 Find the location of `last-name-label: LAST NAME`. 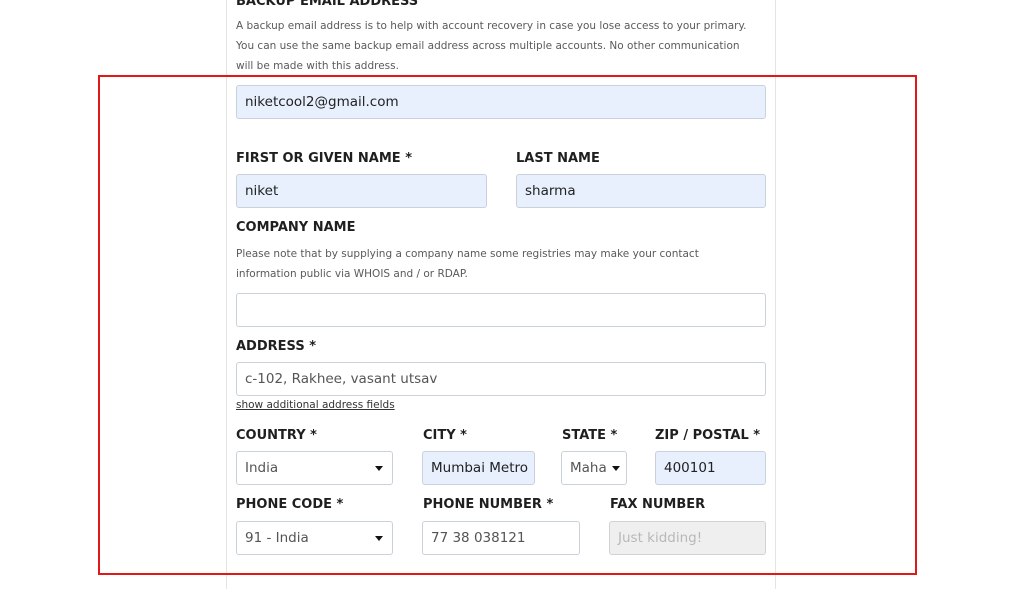

last-name-label: LAST NAME is located at coordinates (558, 158).